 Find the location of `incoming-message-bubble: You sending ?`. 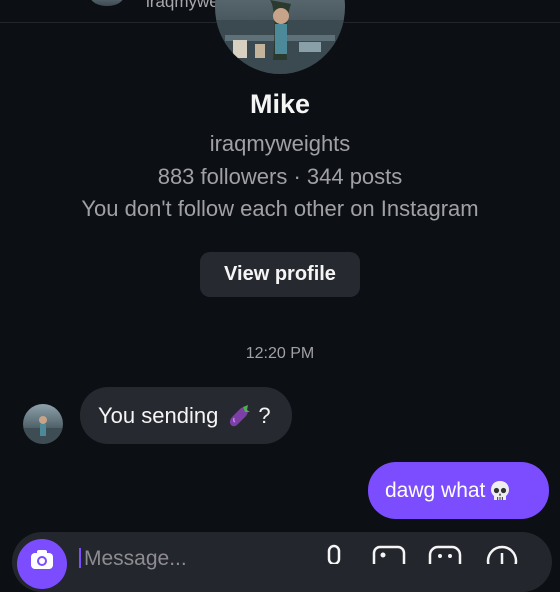

incoming-message-bubble: You sending ? is located at coordinates (186, 415).